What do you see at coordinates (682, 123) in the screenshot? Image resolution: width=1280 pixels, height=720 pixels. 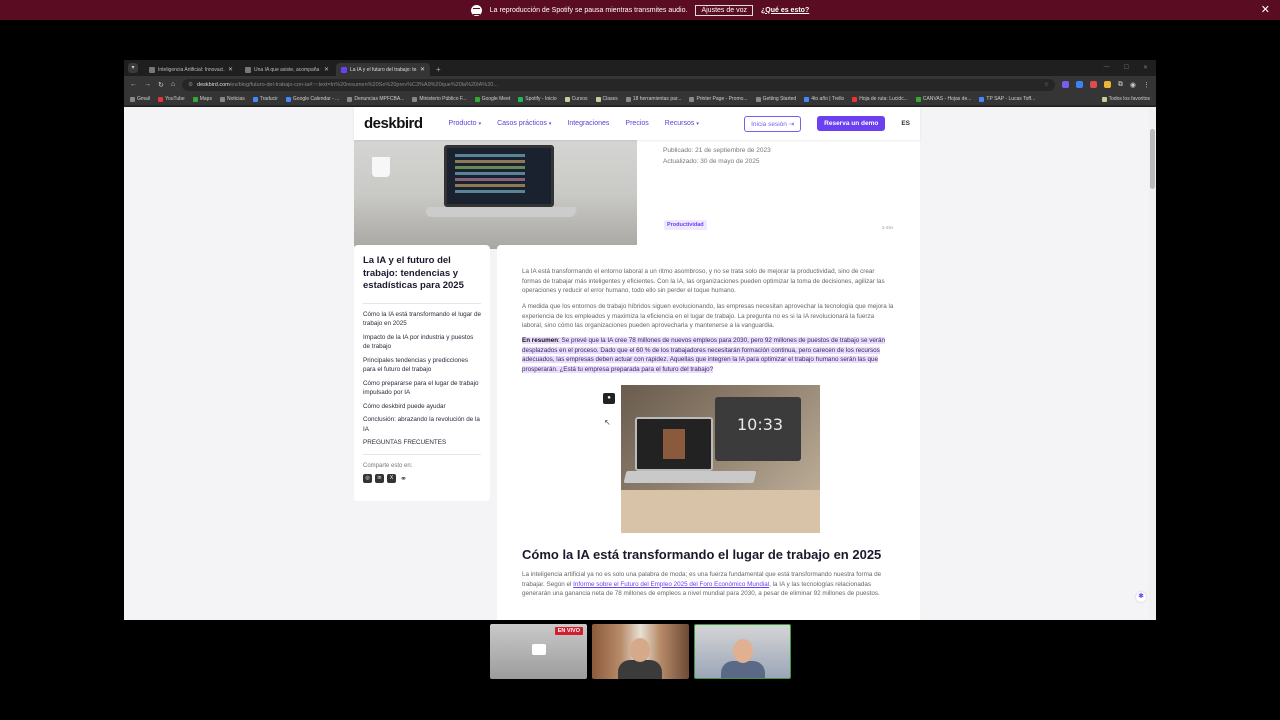 I see `nav-recursos: Recursos ▾` at bounding box center [682, 123].